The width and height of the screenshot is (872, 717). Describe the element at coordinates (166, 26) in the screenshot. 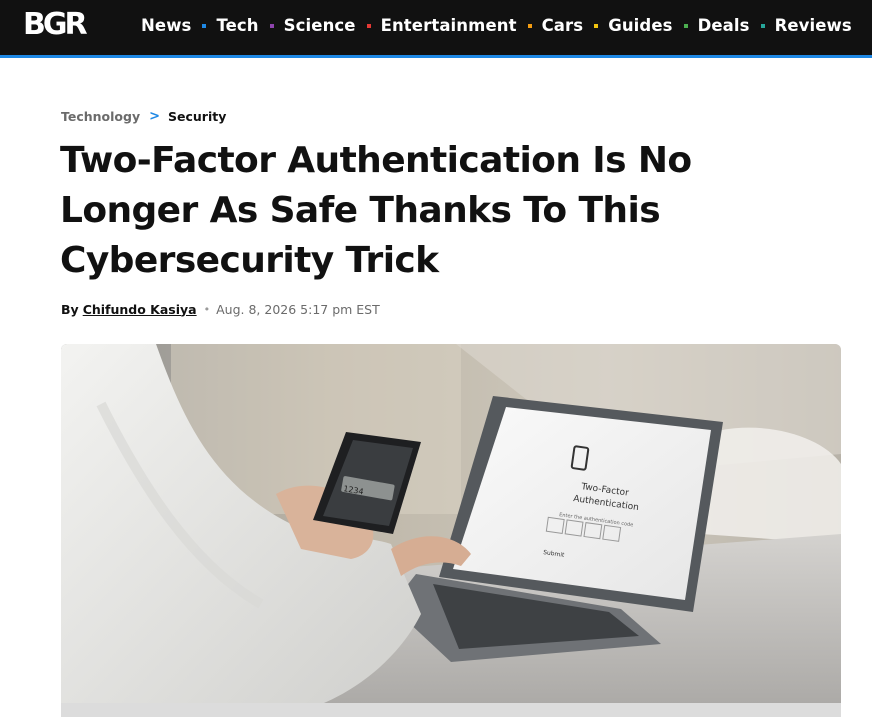

I see `nav-item-news: News` at that location.